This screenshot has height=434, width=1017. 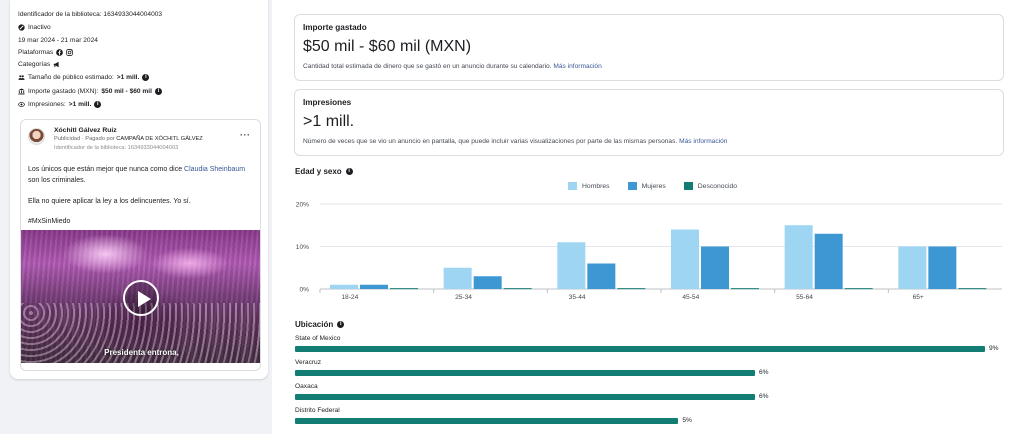 What do you see at coordinates (245, 135) in the screenshot?
I see `more-options-button: ···` at bounding box center [245, 135].